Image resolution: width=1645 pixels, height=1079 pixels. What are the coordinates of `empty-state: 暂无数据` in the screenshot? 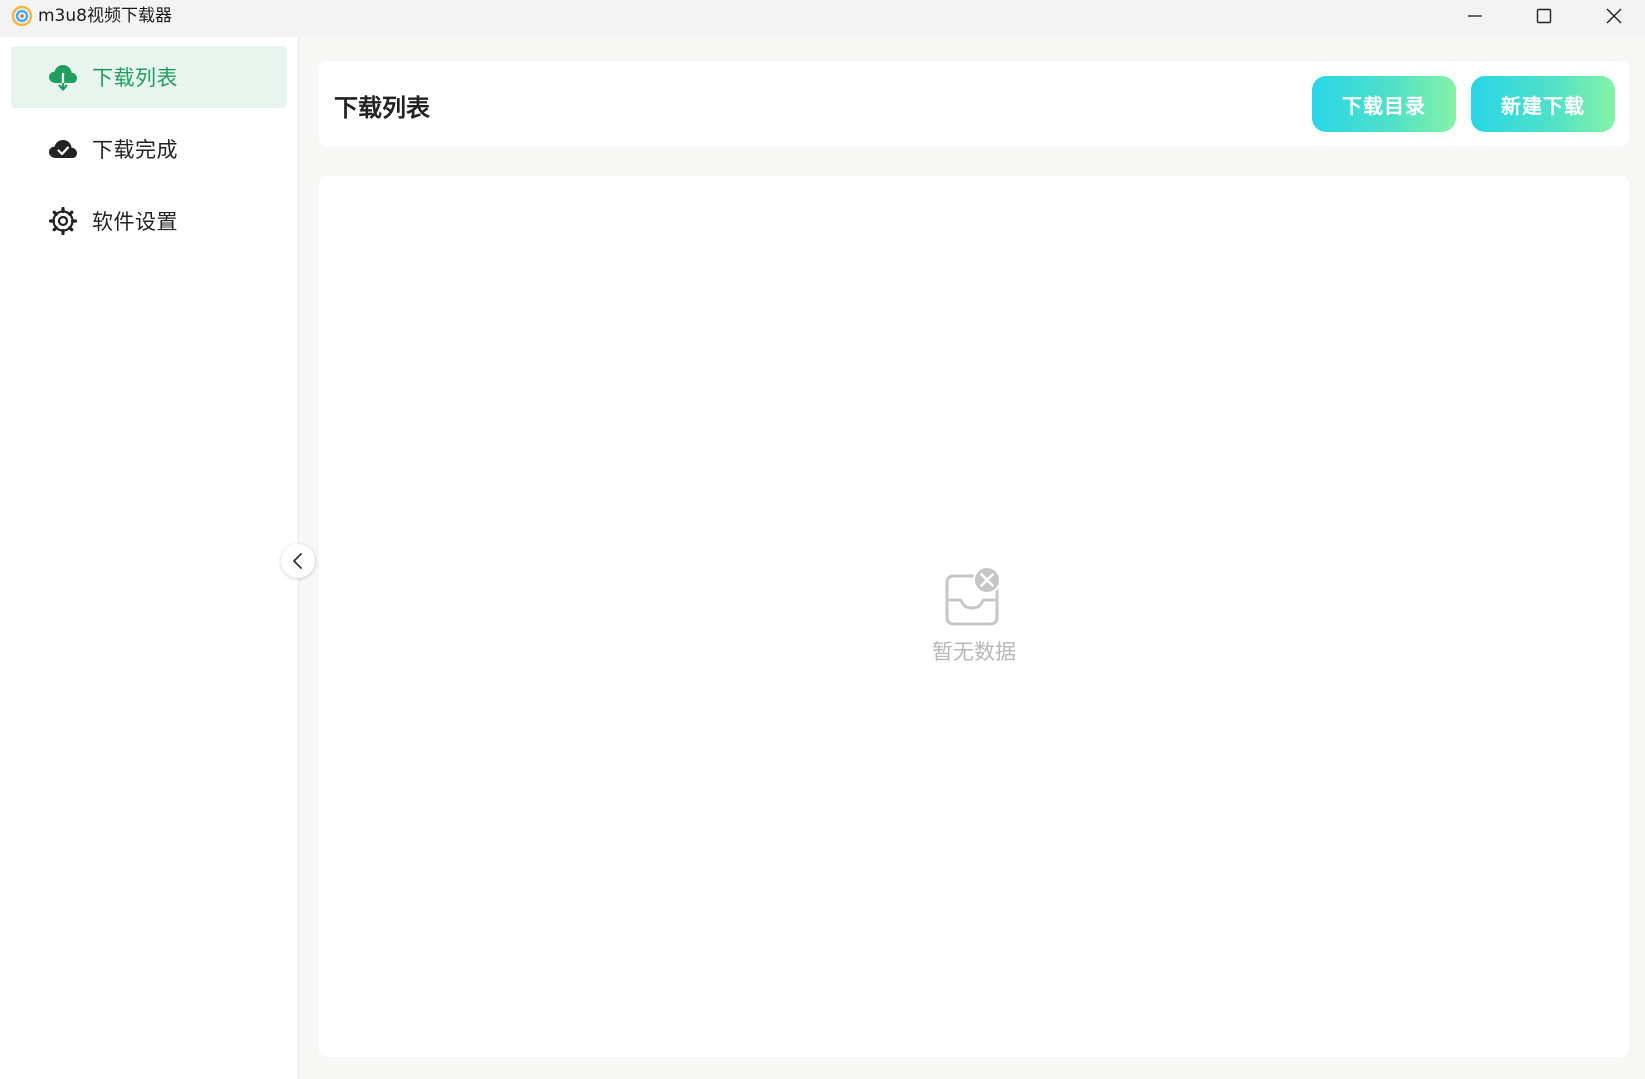 It's located at (974, 616).